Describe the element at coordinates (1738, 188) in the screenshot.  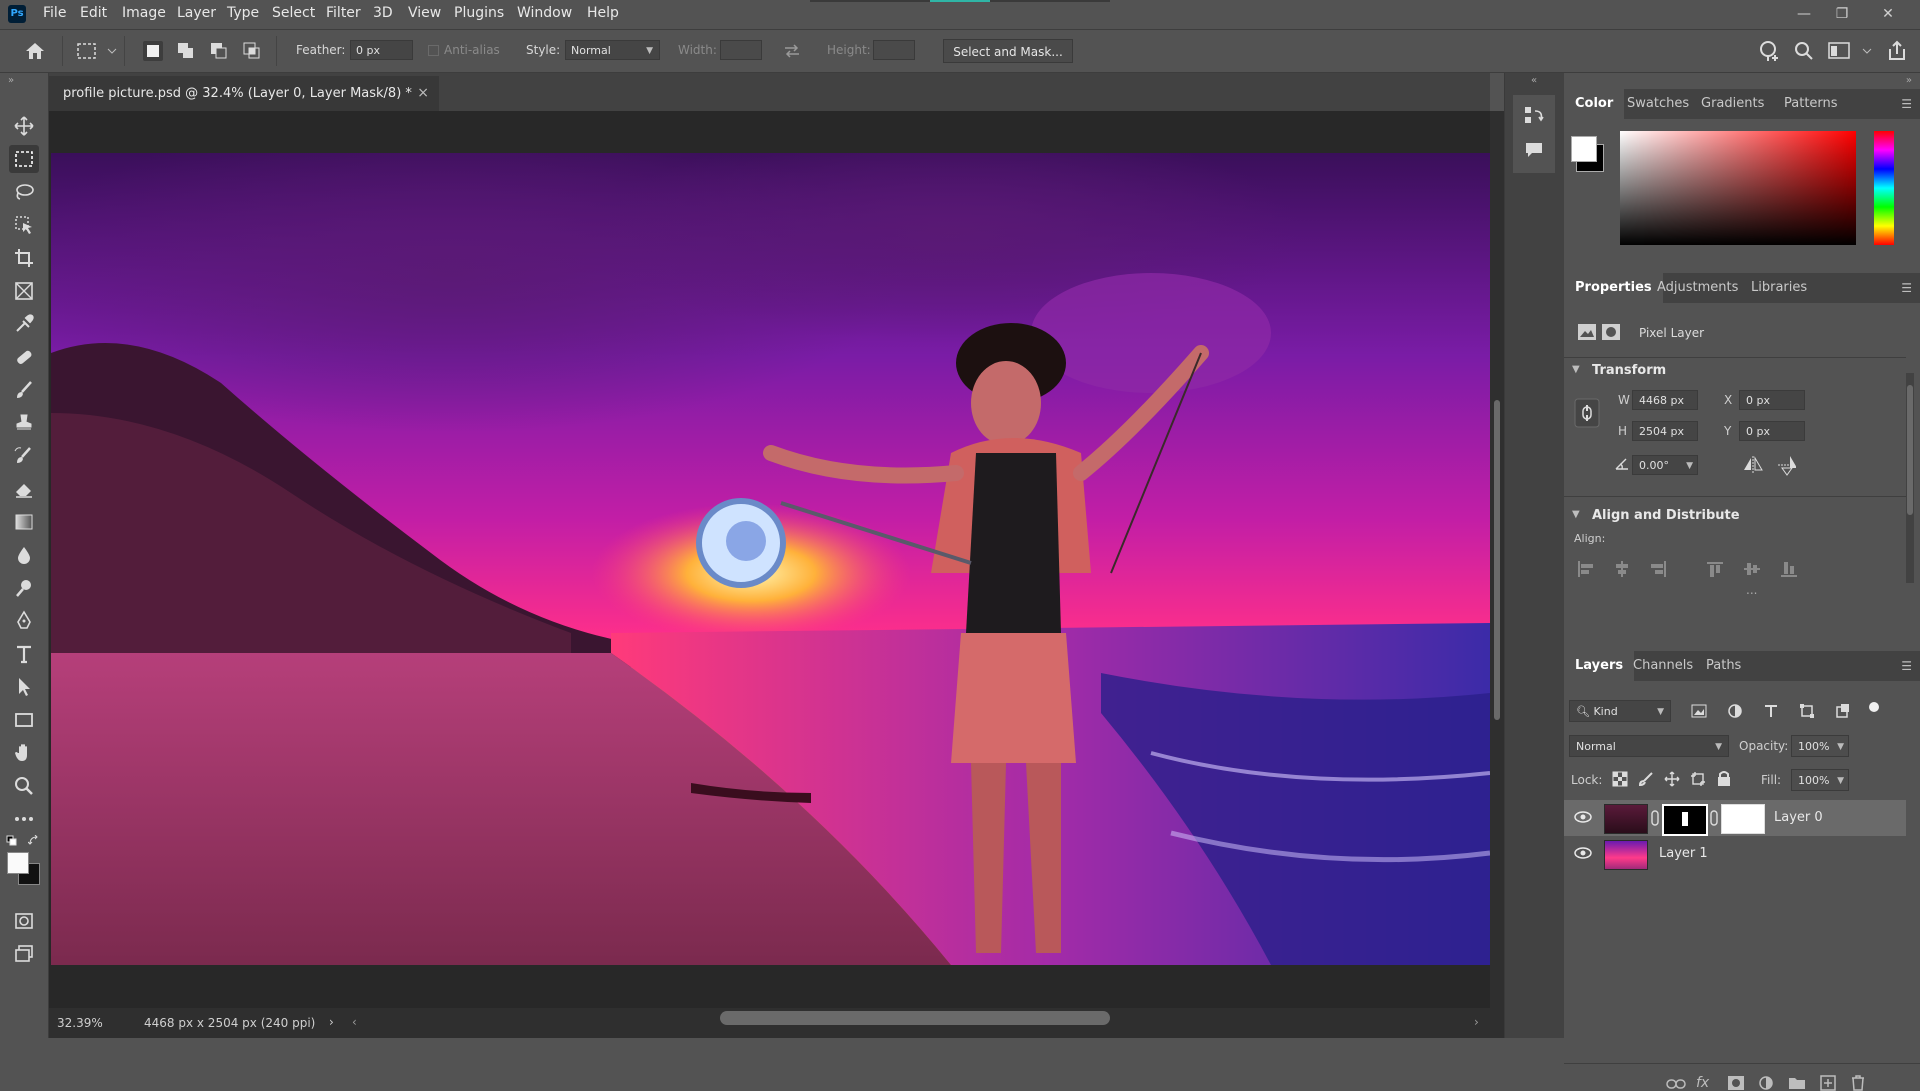
I see `color-field` at that location.